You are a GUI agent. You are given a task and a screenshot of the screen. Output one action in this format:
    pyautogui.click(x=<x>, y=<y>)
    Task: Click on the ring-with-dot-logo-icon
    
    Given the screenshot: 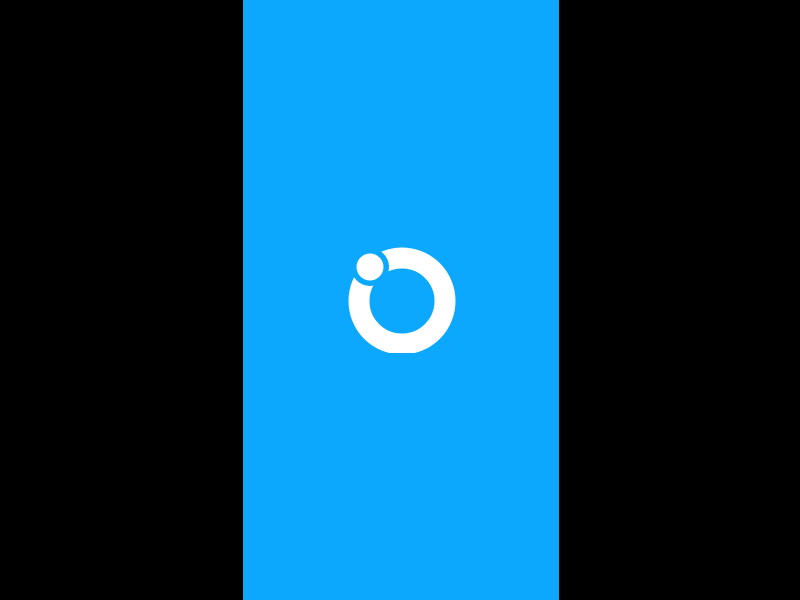 What is the action you would take?
    pyautogui.click(x=402, y=300)
    